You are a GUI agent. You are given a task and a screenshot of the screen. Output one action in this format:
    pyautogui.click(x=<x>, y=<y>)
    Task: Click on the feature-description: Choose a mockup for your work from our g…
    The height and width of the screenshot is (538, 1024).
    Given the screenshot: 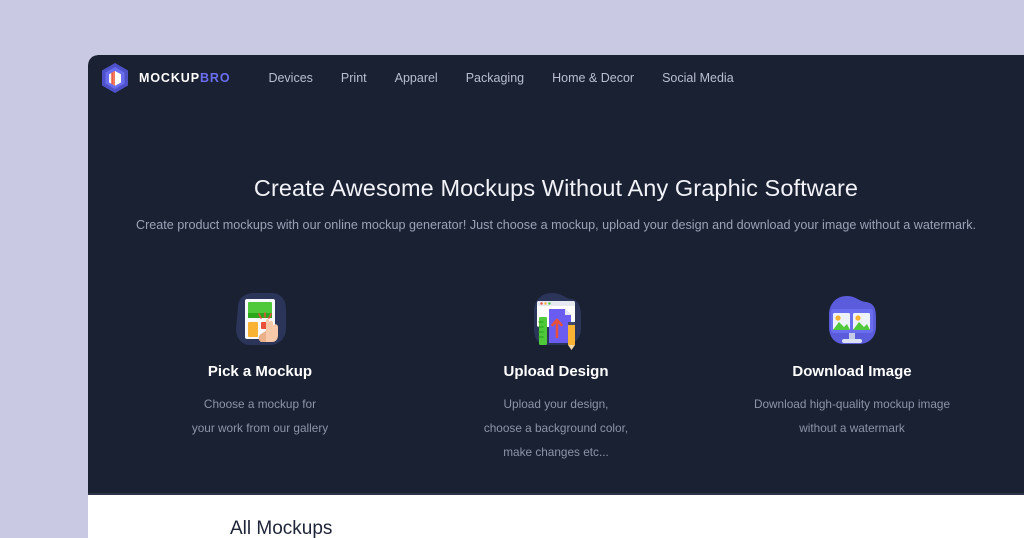 What is the action you would take?
    pyautogui.click(x=260, y=416)
    